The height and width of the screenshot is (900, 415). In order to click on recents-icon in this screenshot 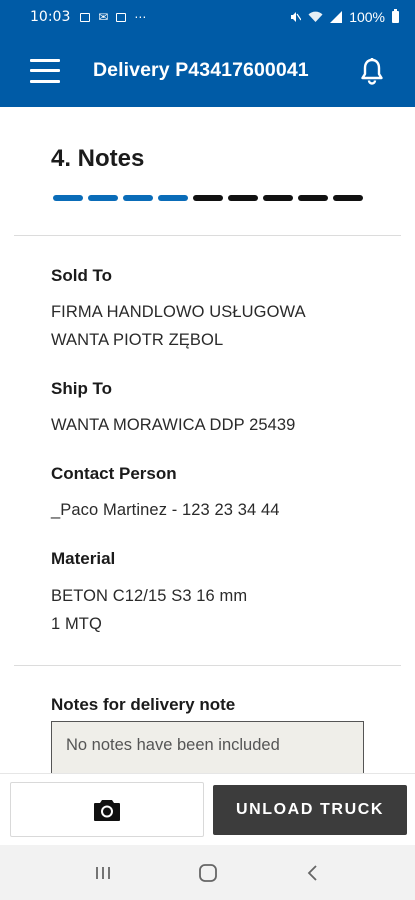, I will do `click(102, 872)`.